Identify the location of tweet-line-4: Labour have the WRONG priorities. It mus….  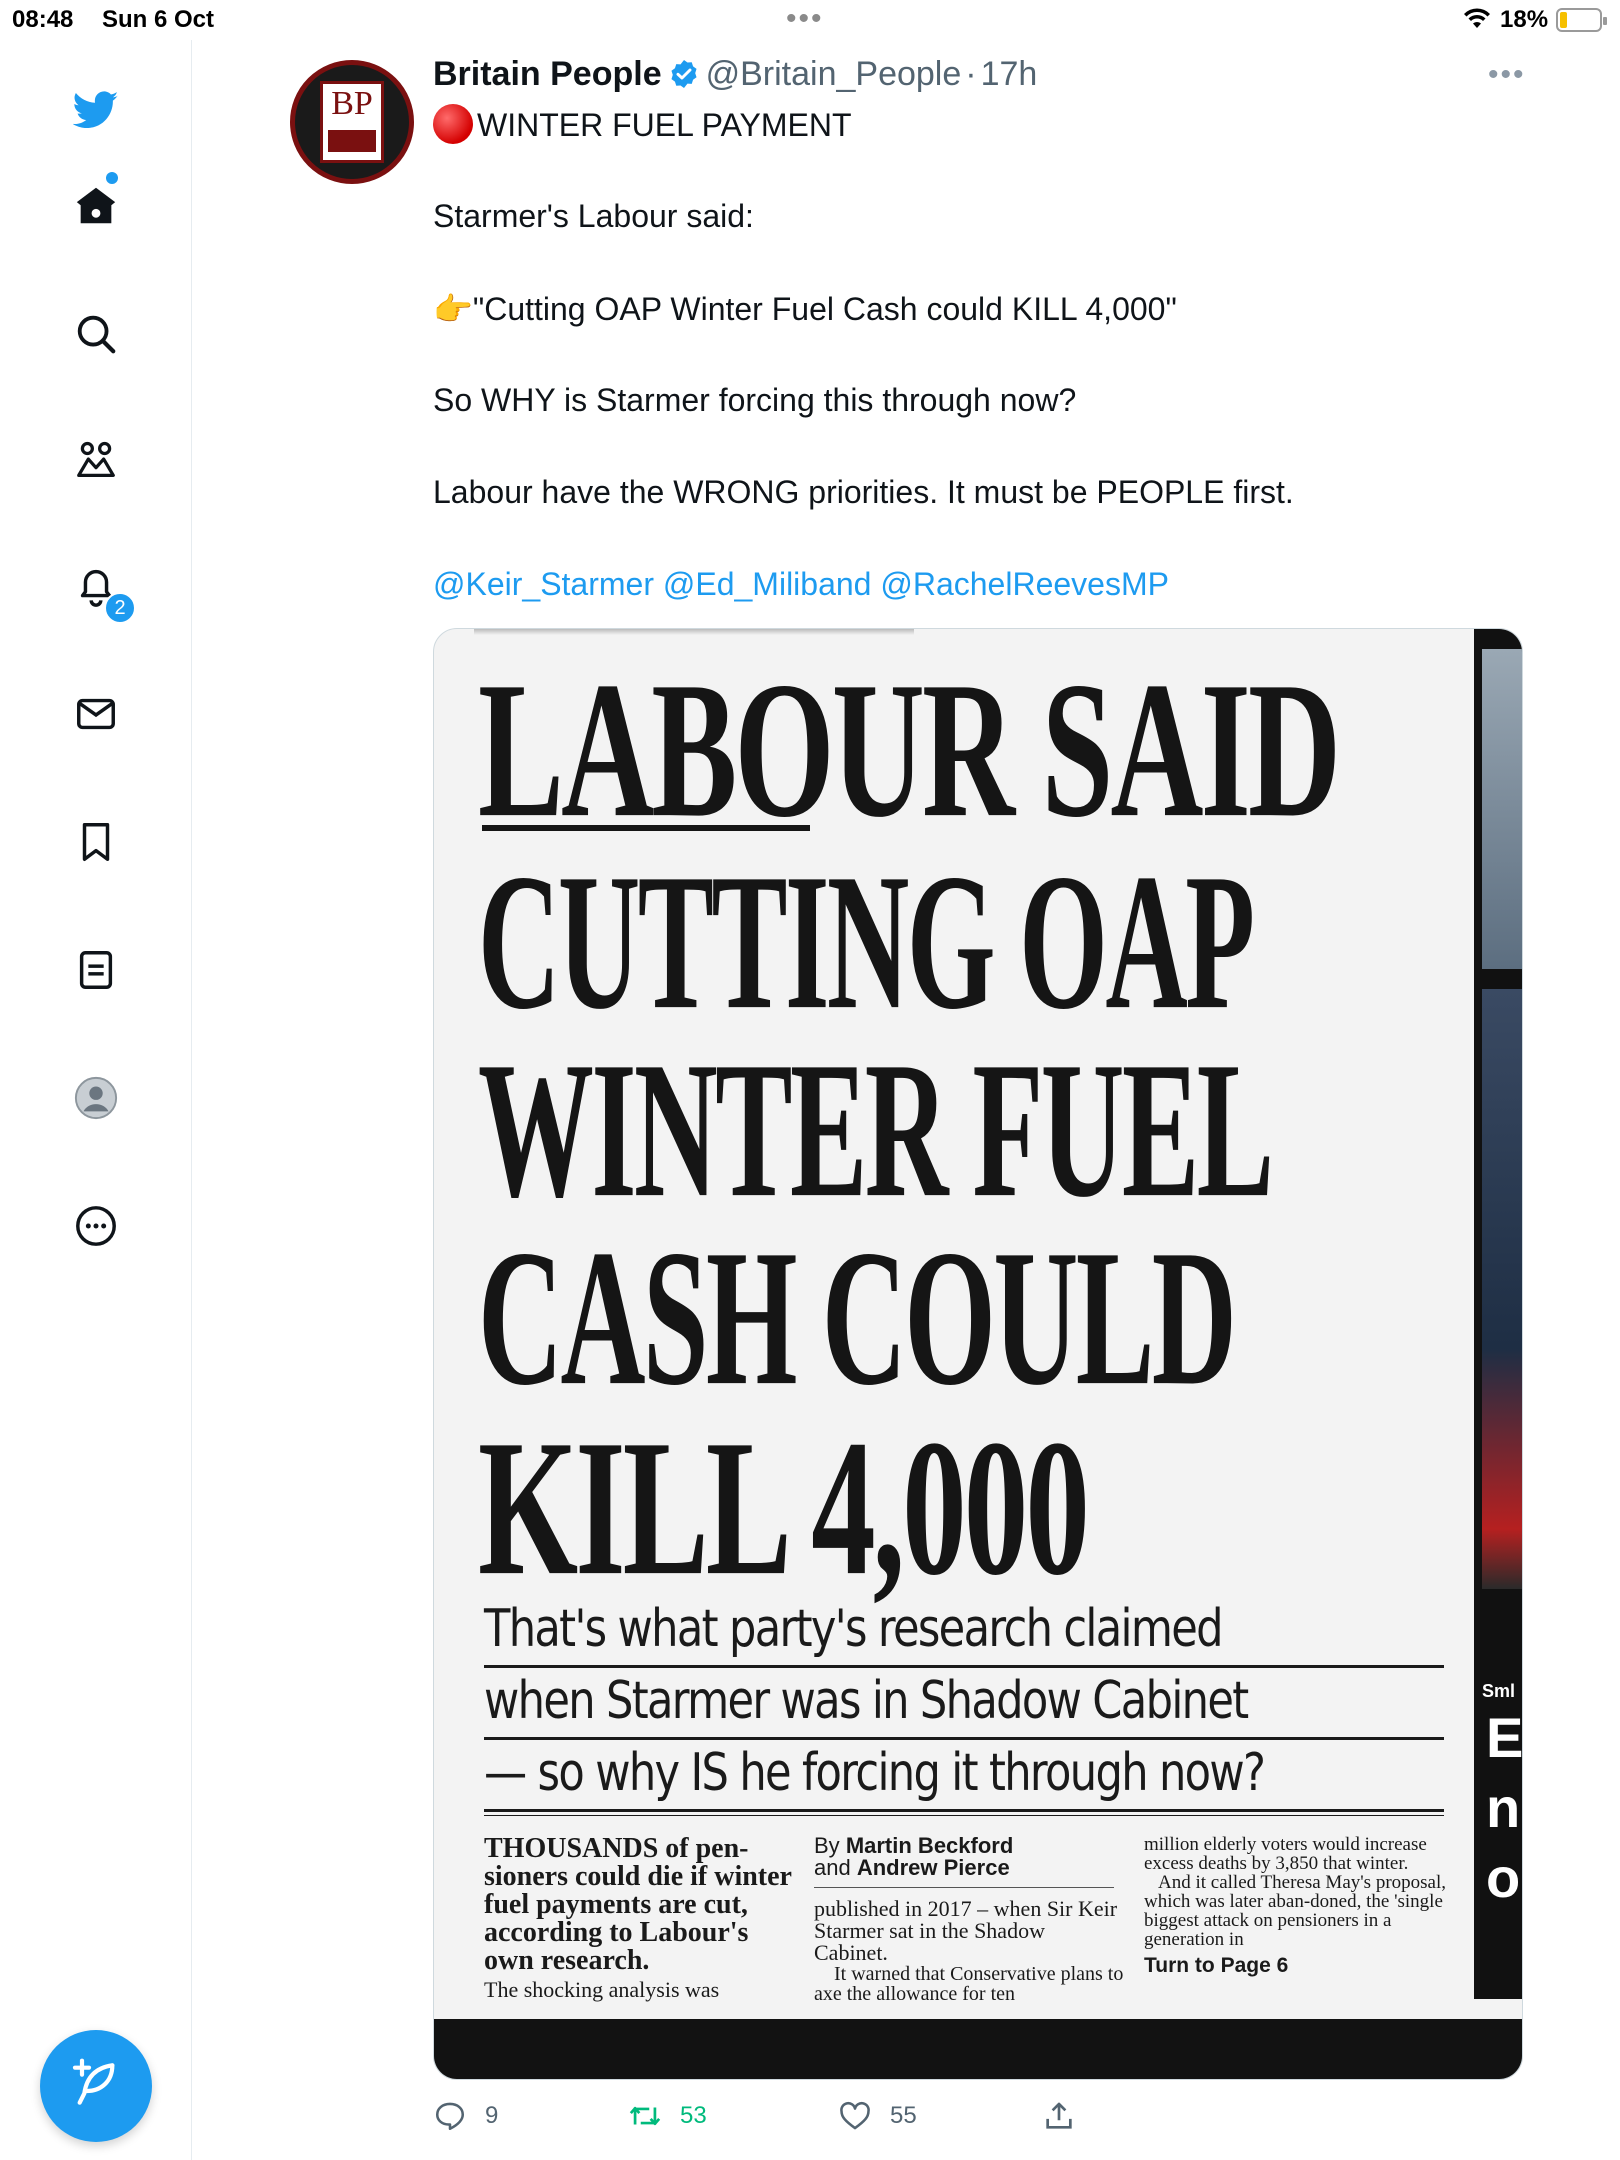
(863, 492).